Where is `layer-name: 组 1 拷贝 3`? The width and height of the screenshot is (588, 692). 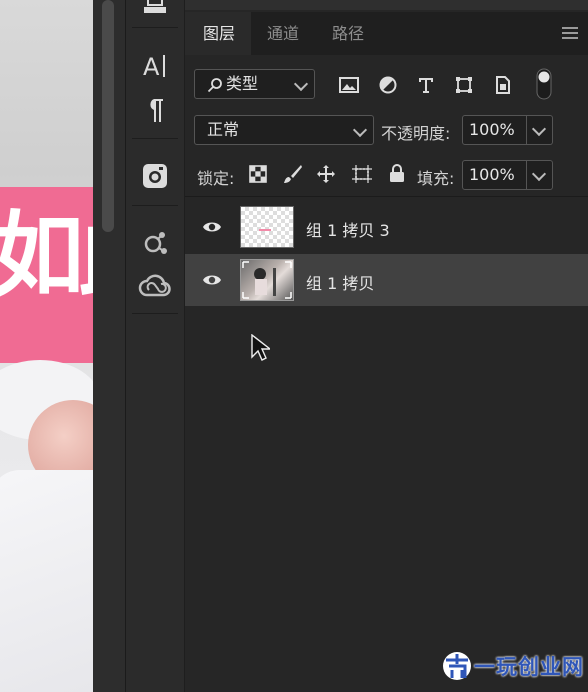
layer-name: 组 1 拷贝 3 is located at coordinates (348, 229).